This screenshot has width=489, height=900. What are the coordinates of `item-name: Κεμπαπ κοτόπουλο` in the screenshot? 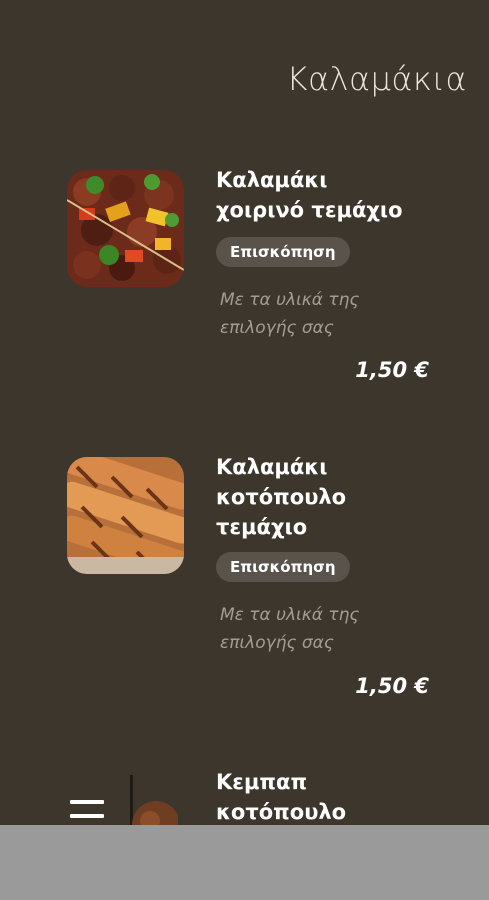 It's located at (341, 797).